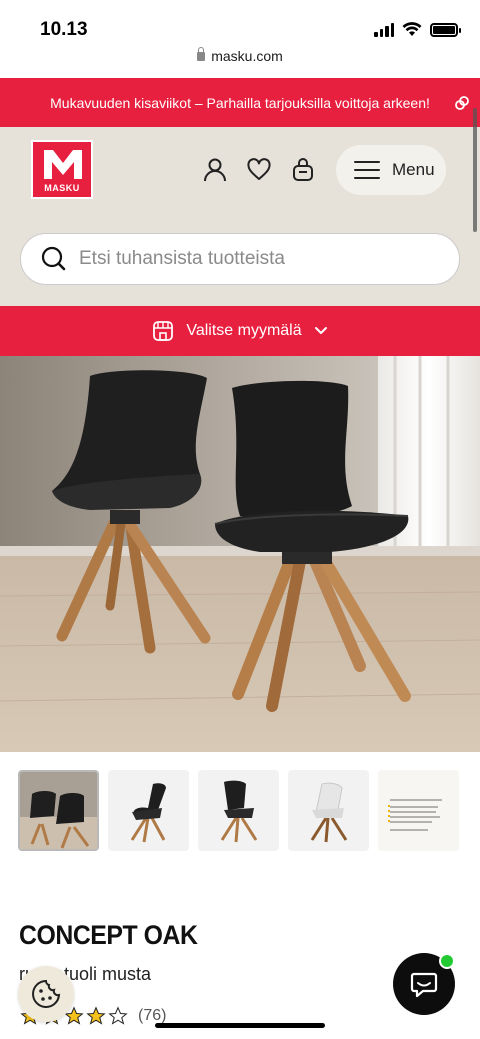 Image resolution: width=480 pixels, height=1039 pixels. I want to click on logo-m-icon, so click(63, 164).